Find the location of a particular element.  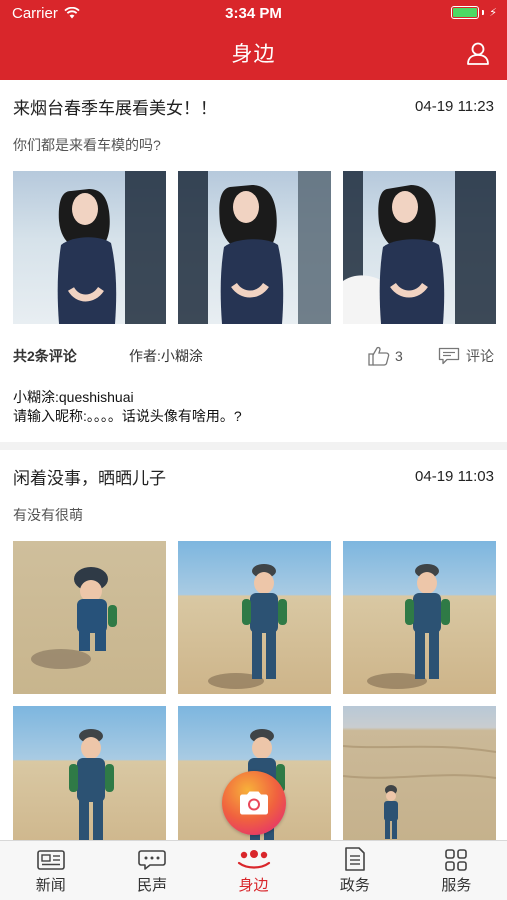

comment-item: 请输入昵称:。。。。话说头像有啥用。? is located at coordinates (127, 416).